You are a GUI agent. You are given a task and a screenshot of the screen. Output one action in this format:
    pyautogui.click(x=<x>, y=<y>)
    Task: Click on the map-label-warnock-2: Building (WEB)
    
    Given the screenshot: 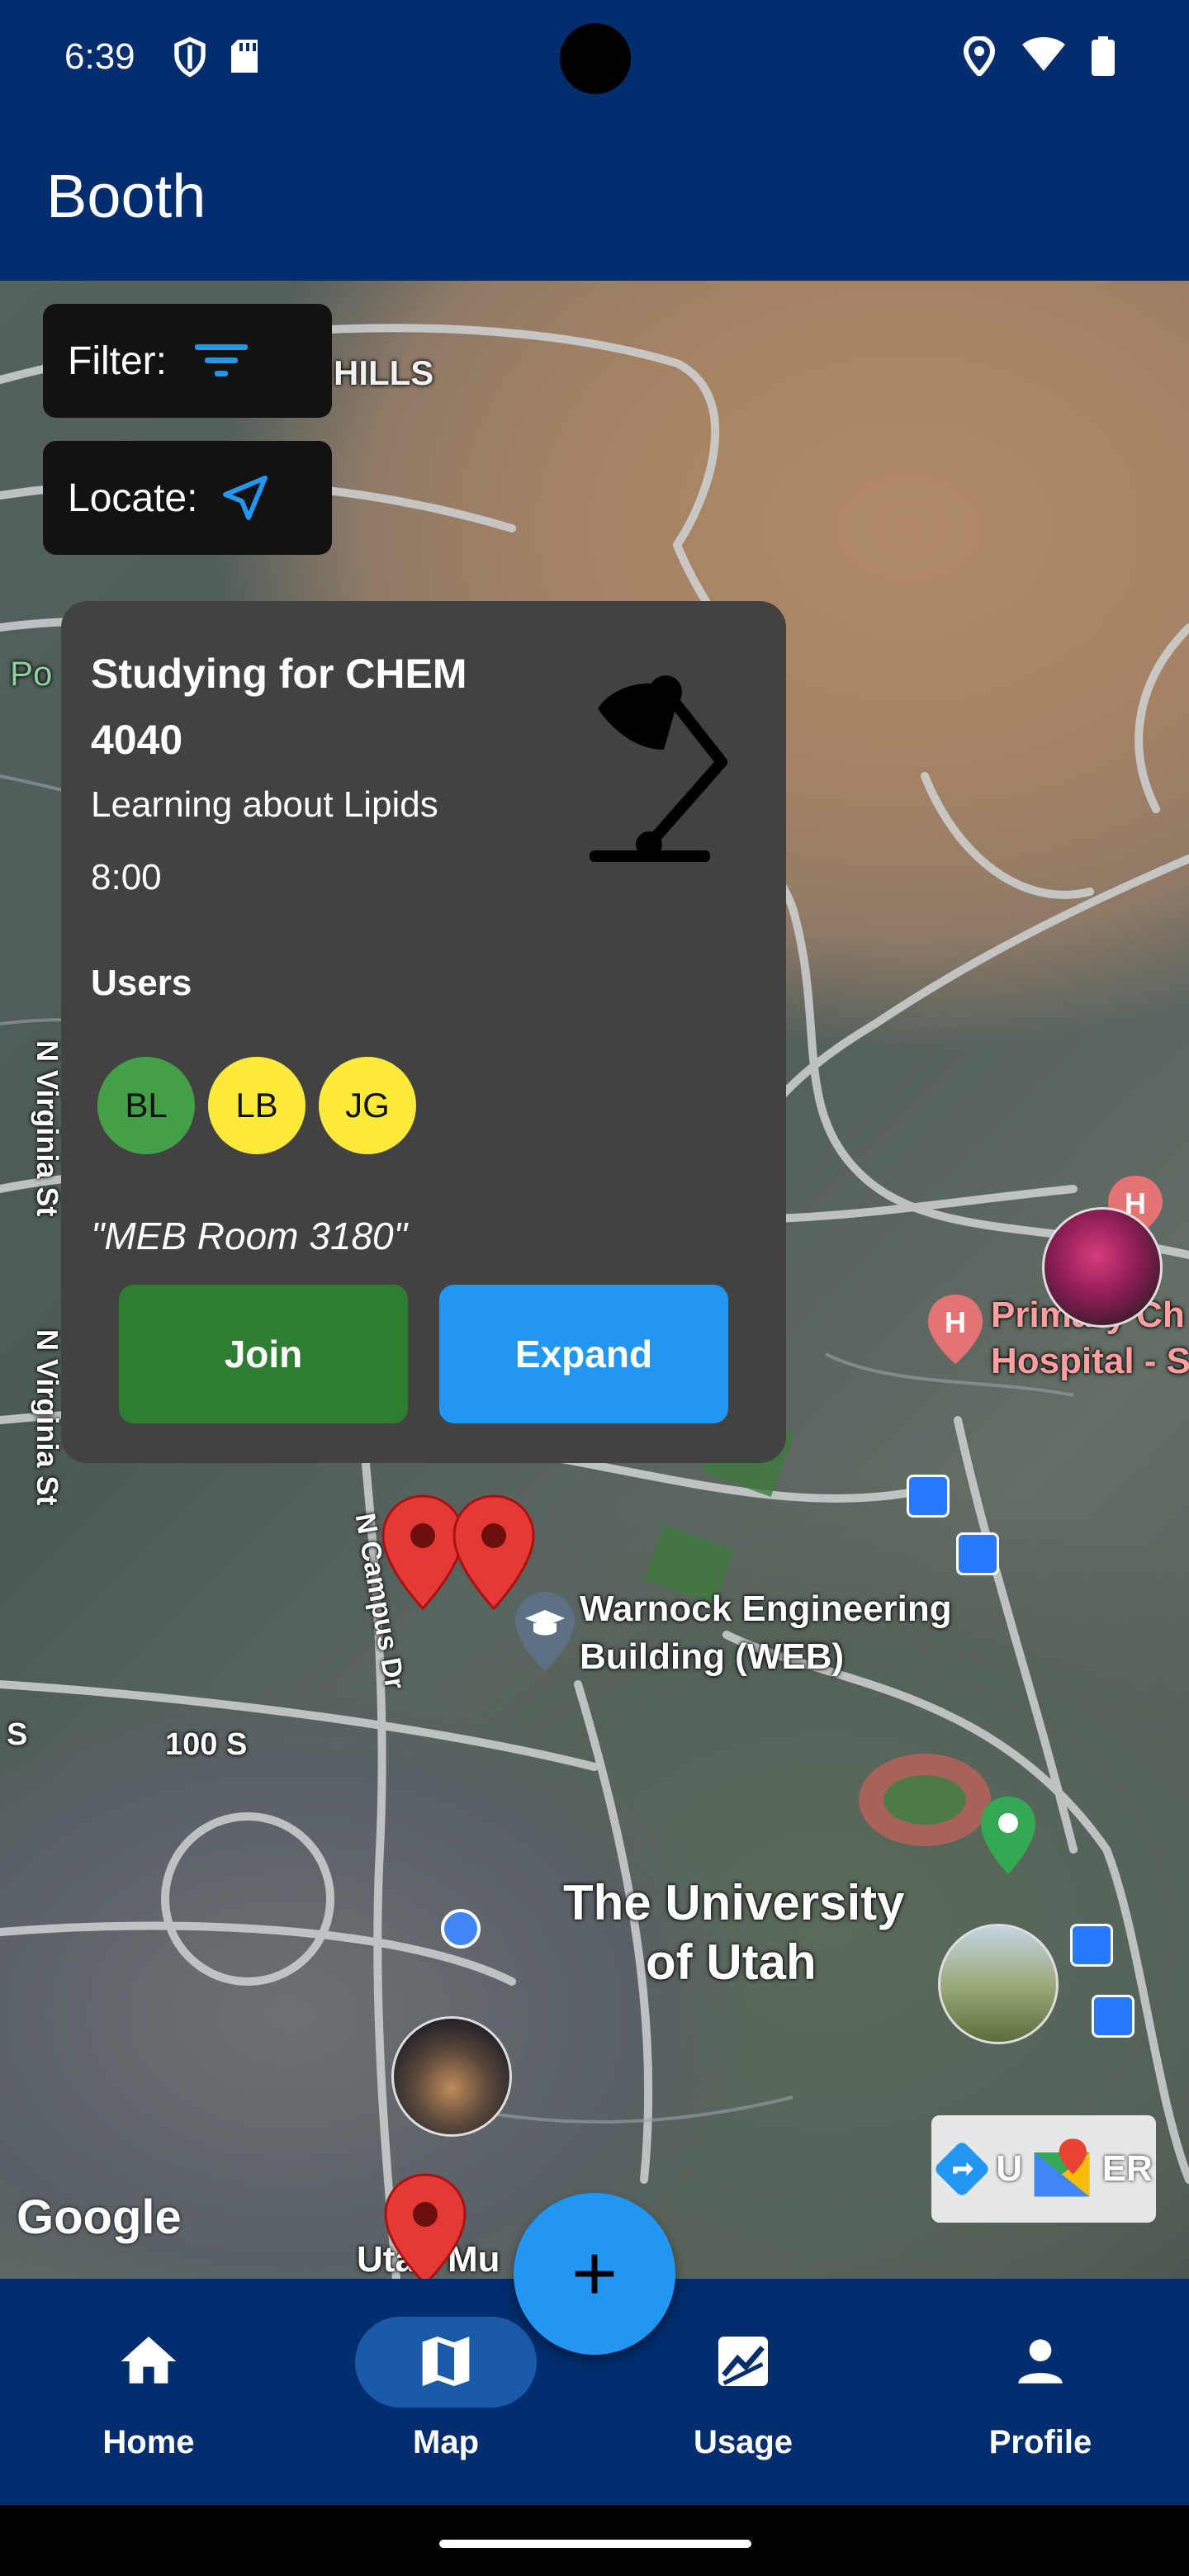 What is the action you would take?
    pyautogui.click(x=712, y=1656)
    